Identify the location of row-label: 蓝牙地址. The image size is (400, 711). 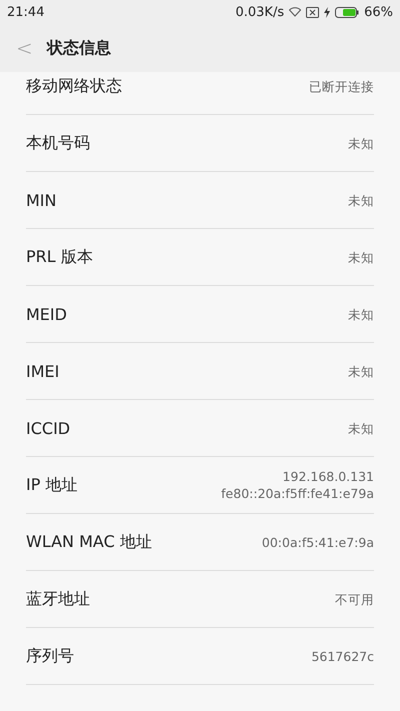
(58, 599).